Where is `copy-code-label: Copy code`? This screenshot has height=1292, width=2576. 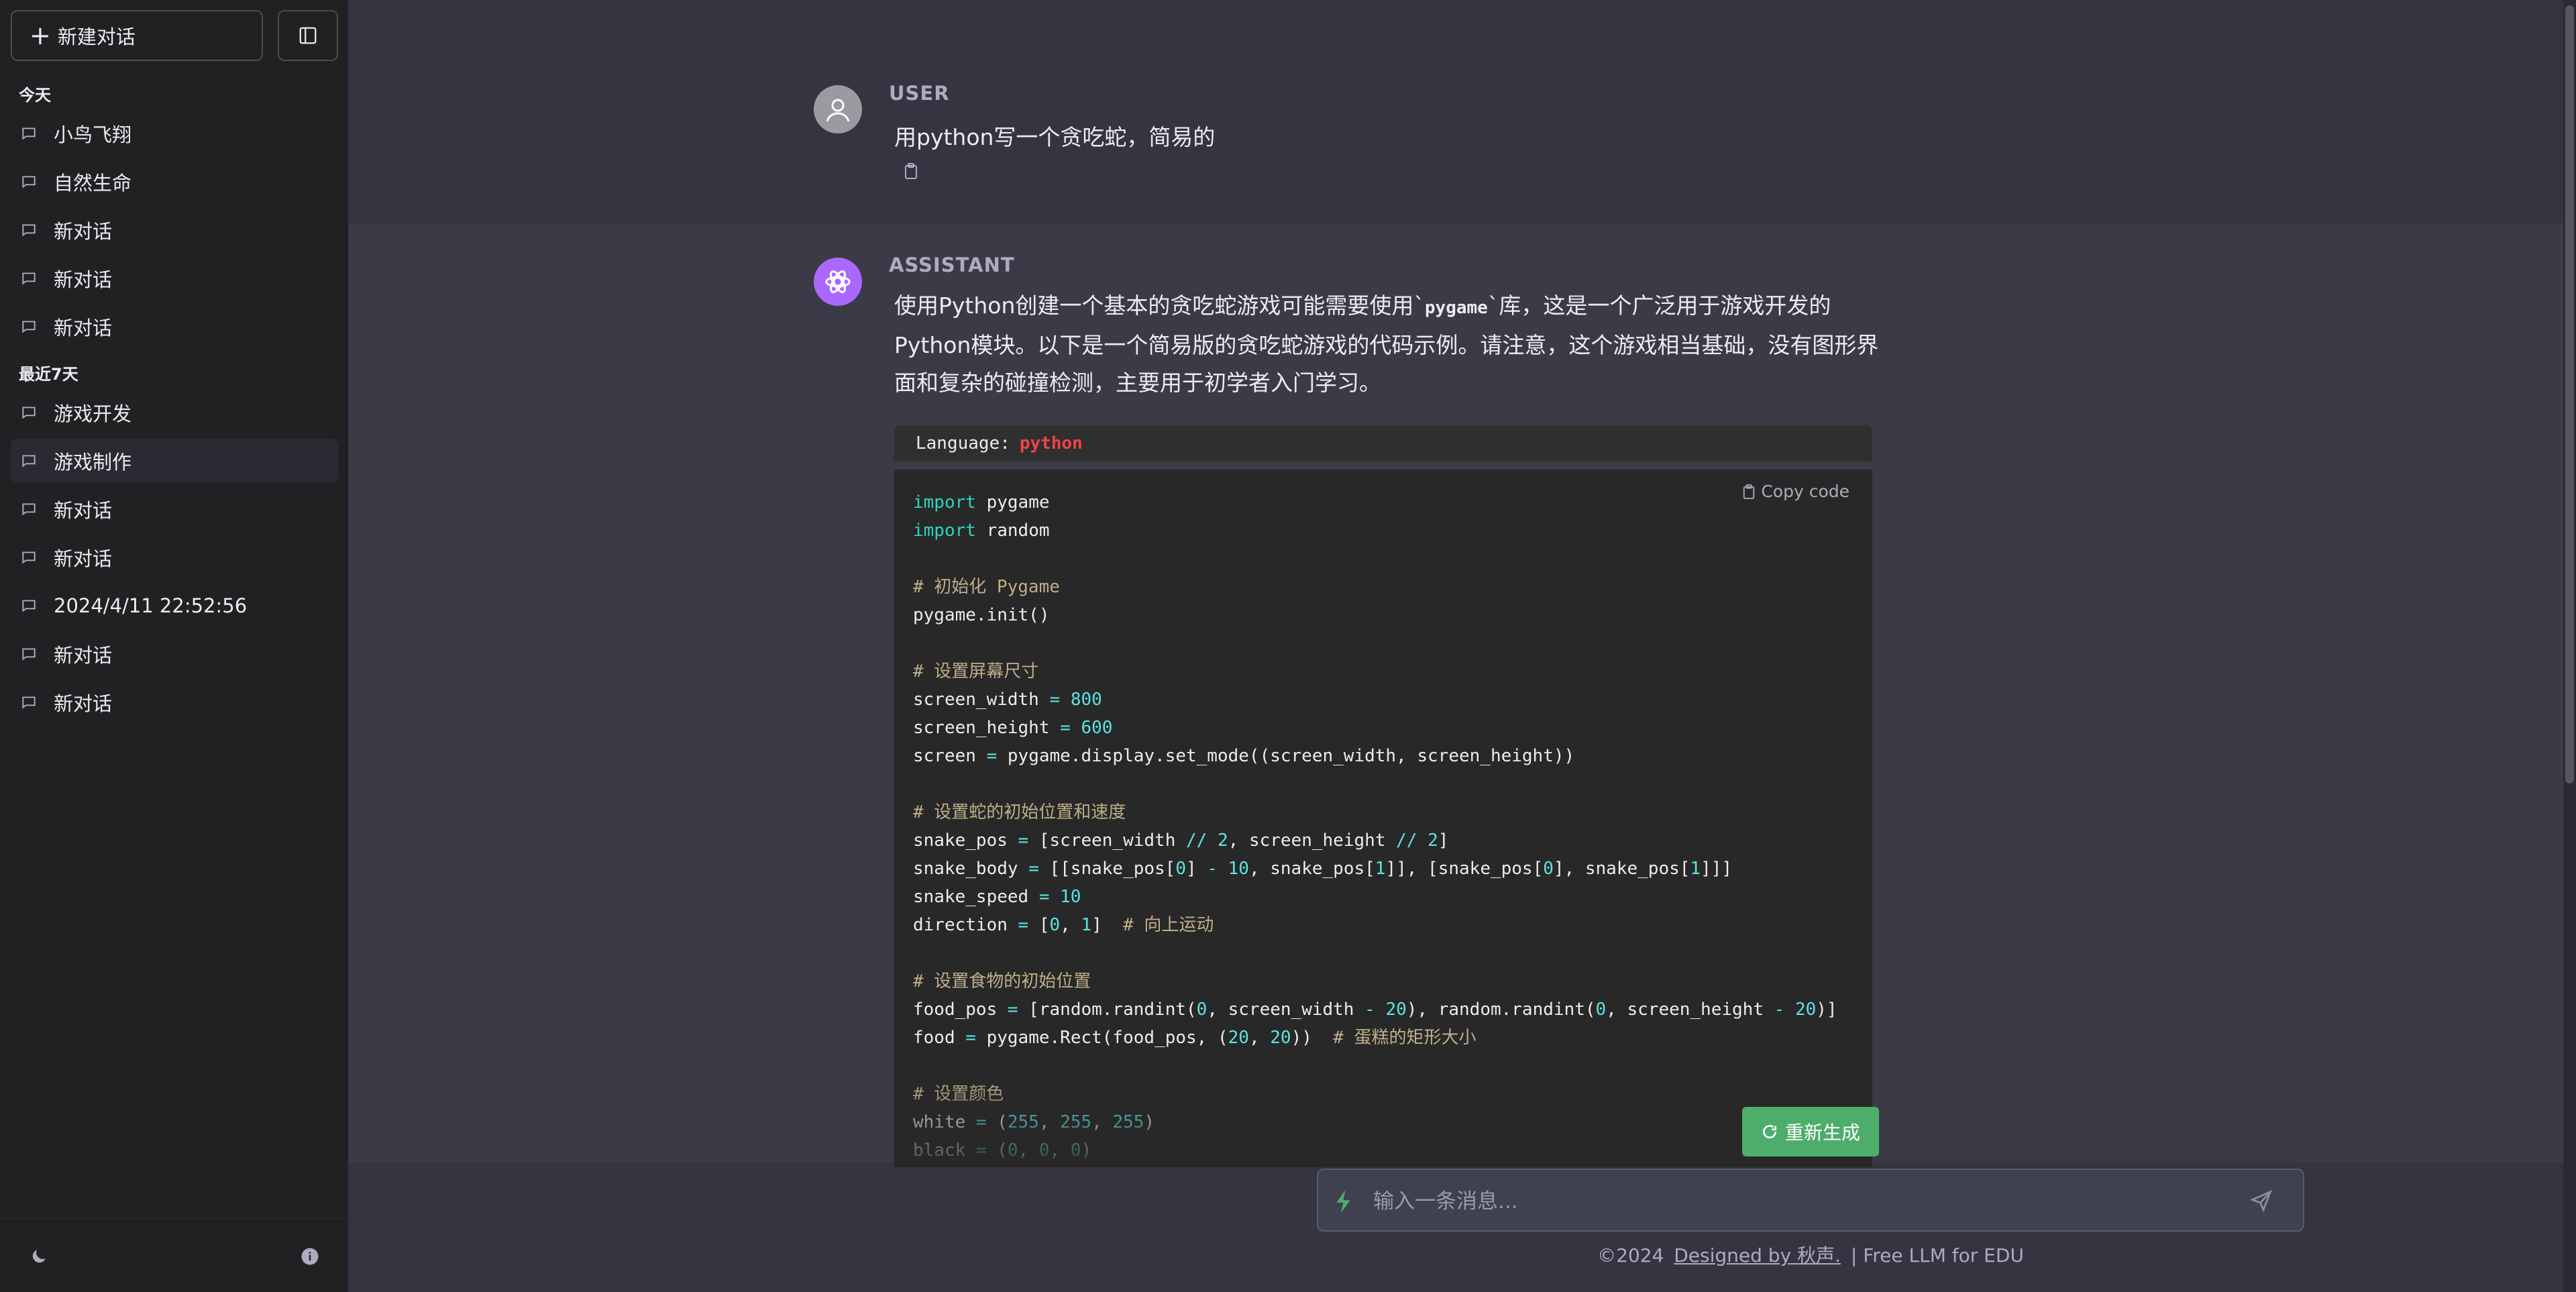
copy-code-label: Copy code is located at coordinates (1805, 491).